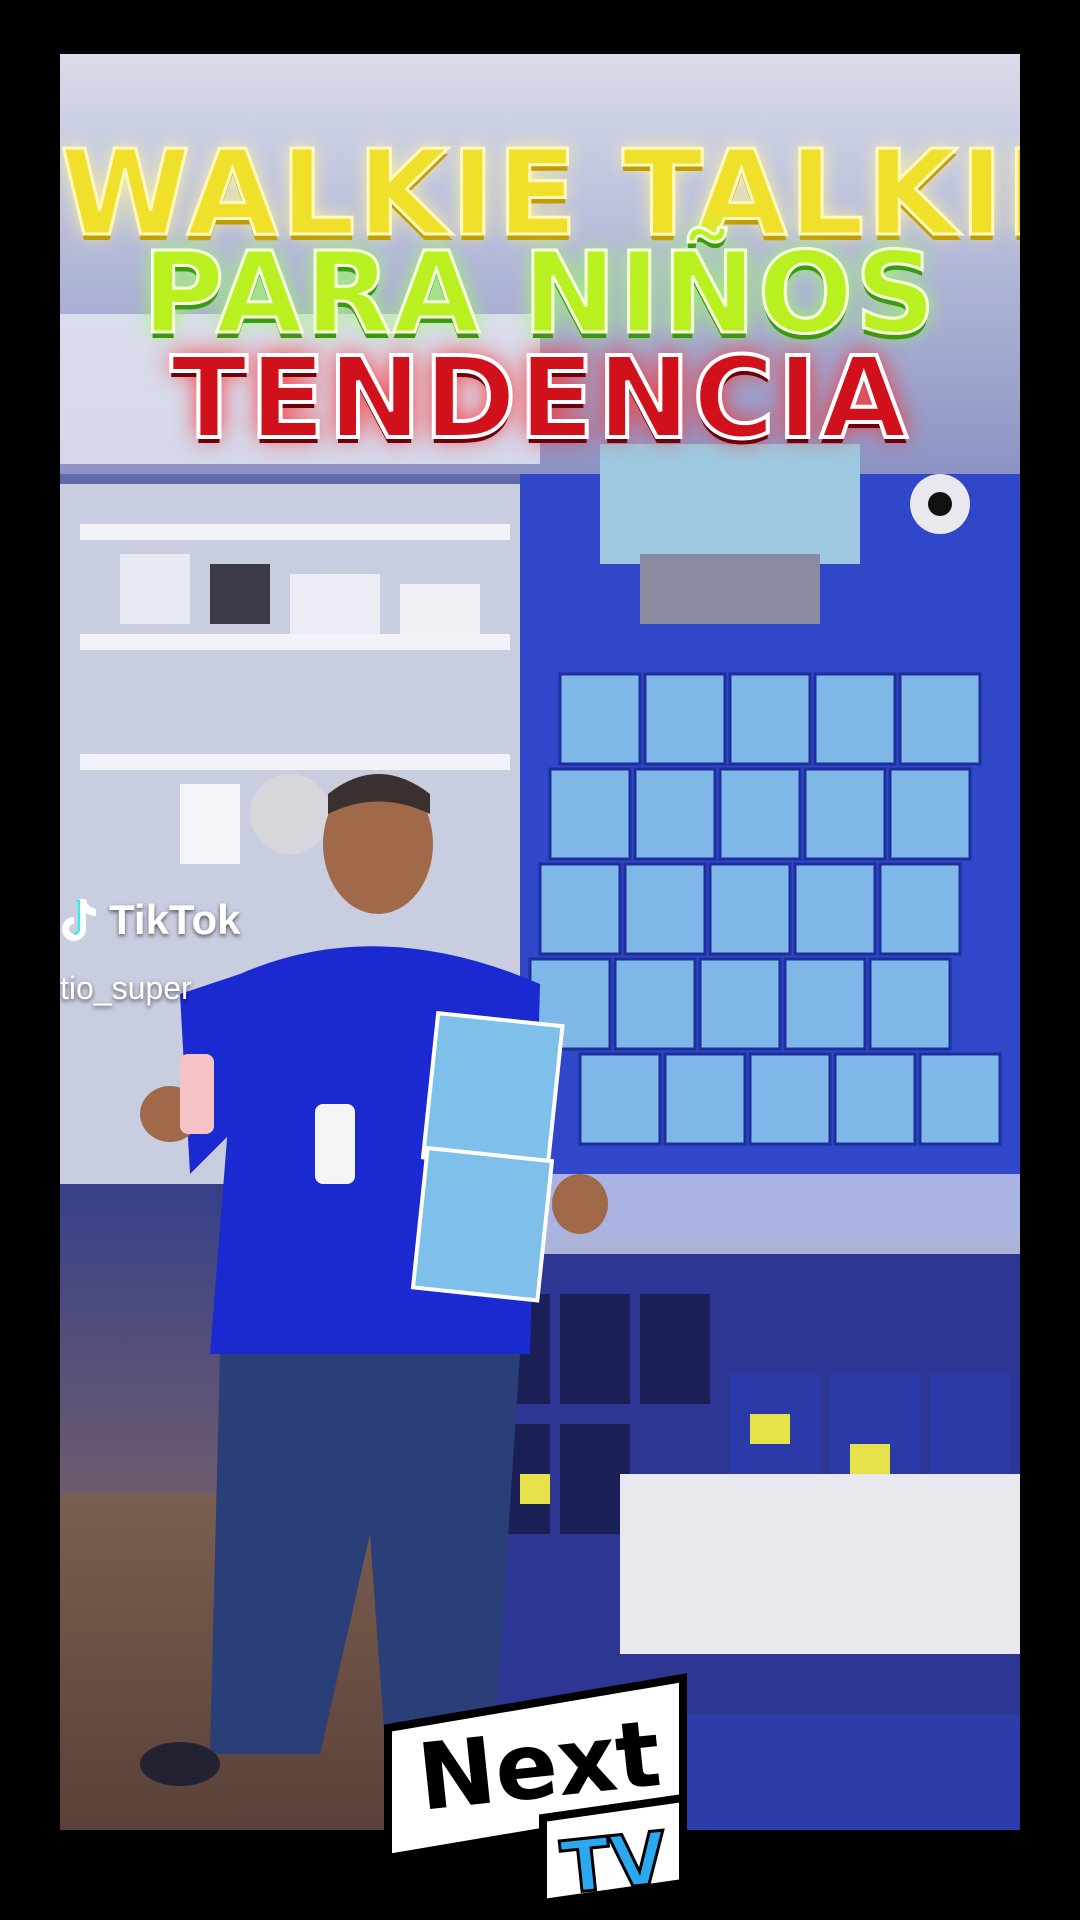 The width and height of the screenshot is (1080, 1920). Describe the element at coordinates (79, 920) in the screenshot. I see `tiktok-note-icon` at that location.